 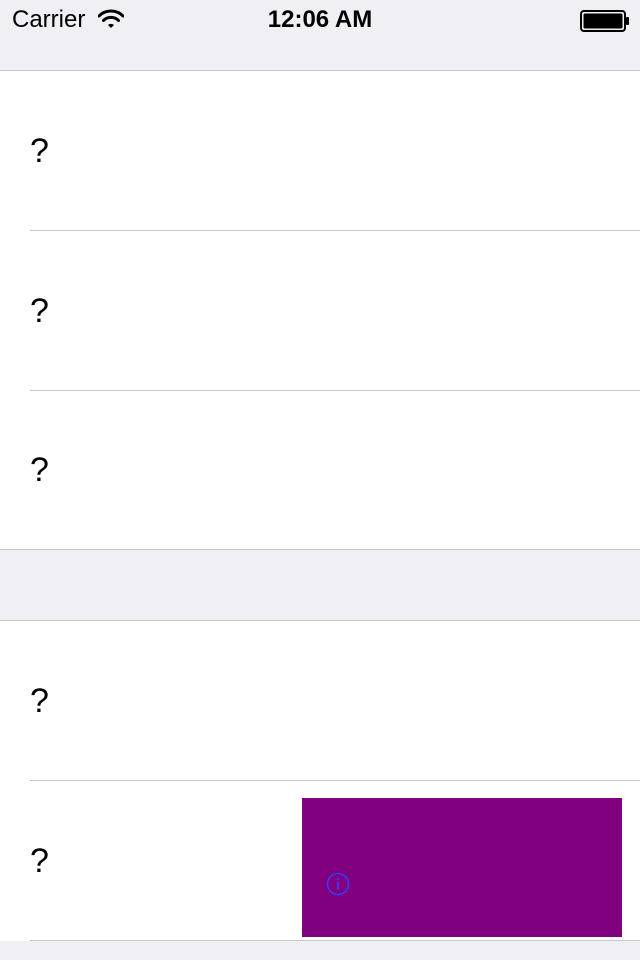 What do you see at coordinates (320, 549) in the screenshot?
I see `section-bottom-border` at bounding box center [320, 549].